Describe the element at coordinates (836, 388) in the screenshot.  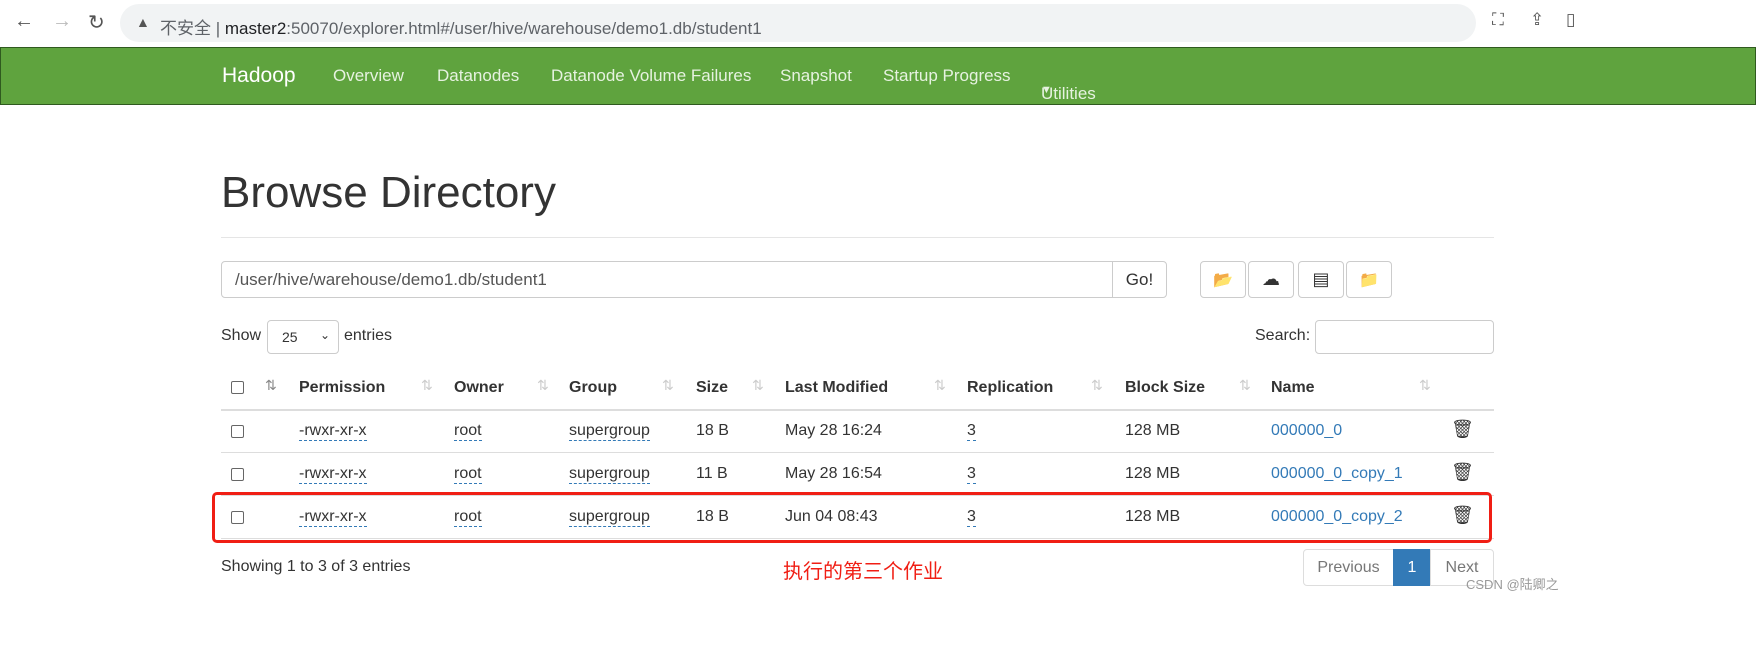
I see `header-last-modified: Last Modified` at that location.